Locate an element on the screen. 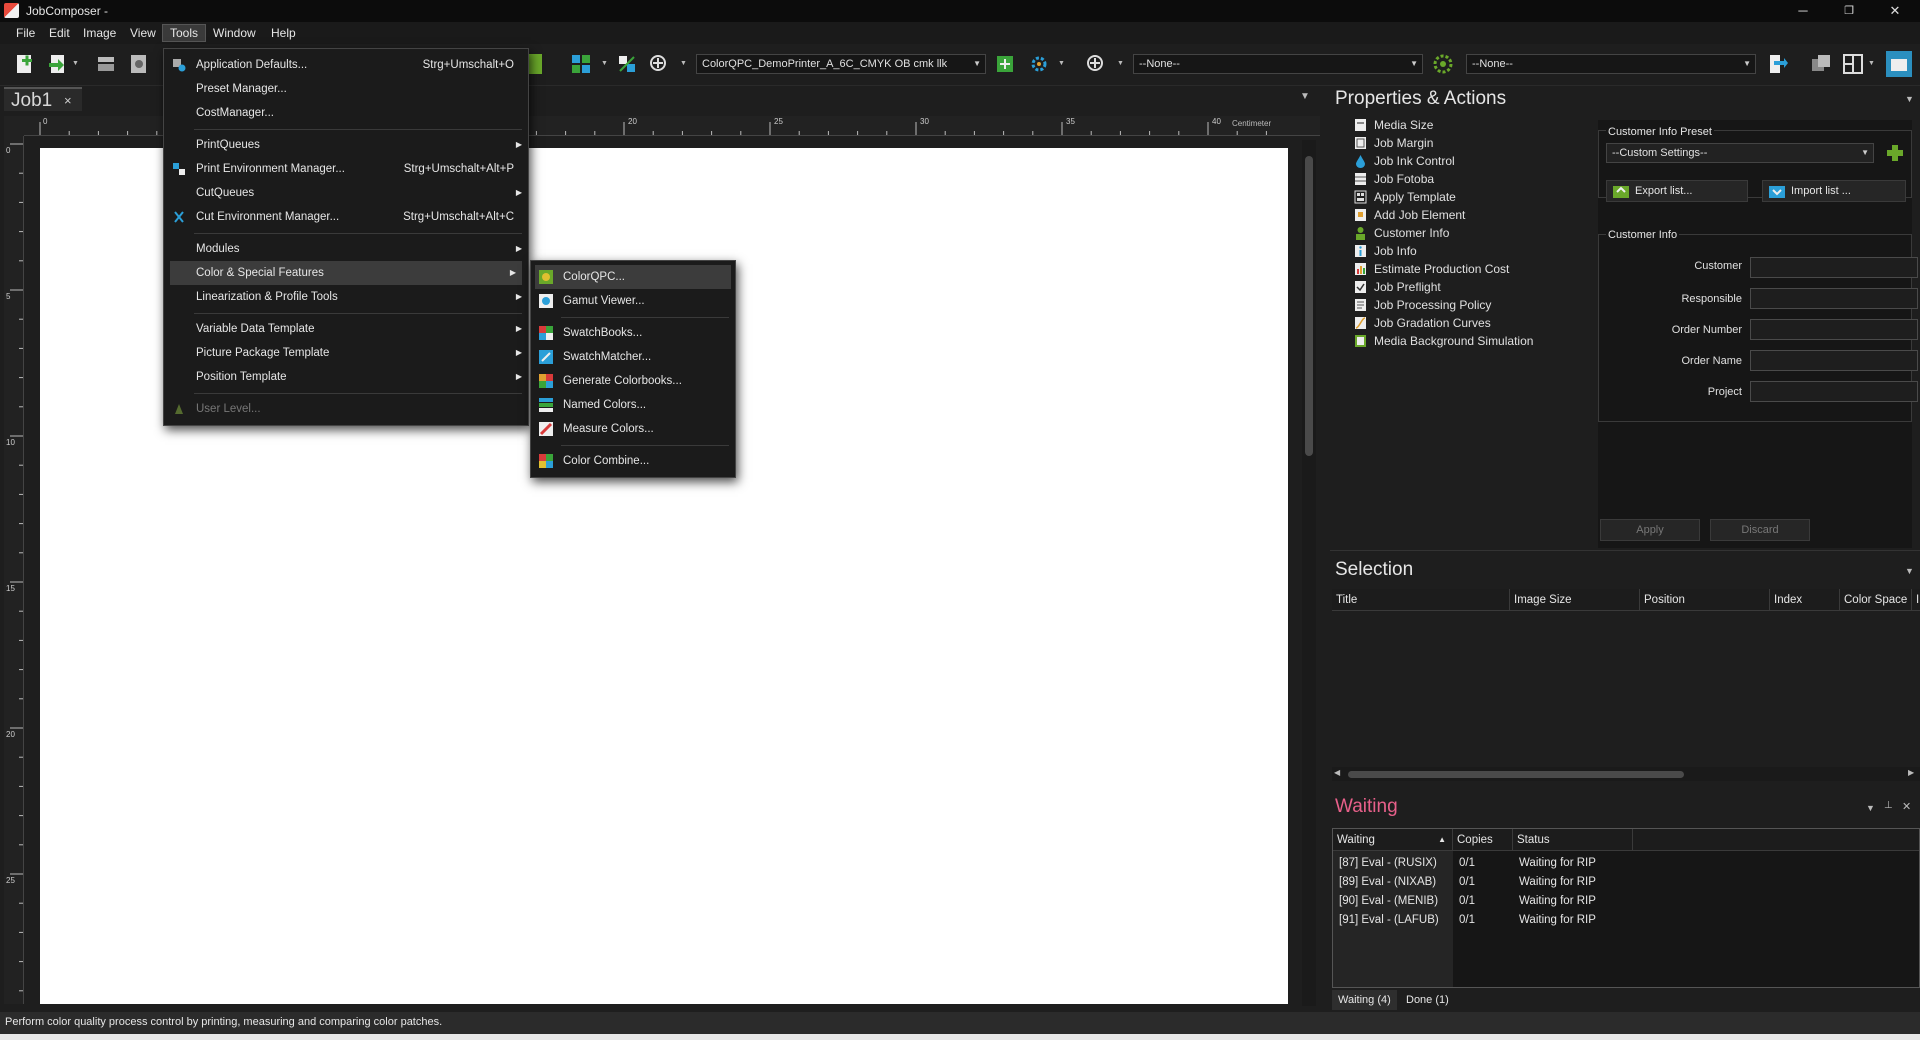 The image size is (1920, 1040). customer-field is located at coordinates (1834, 267).